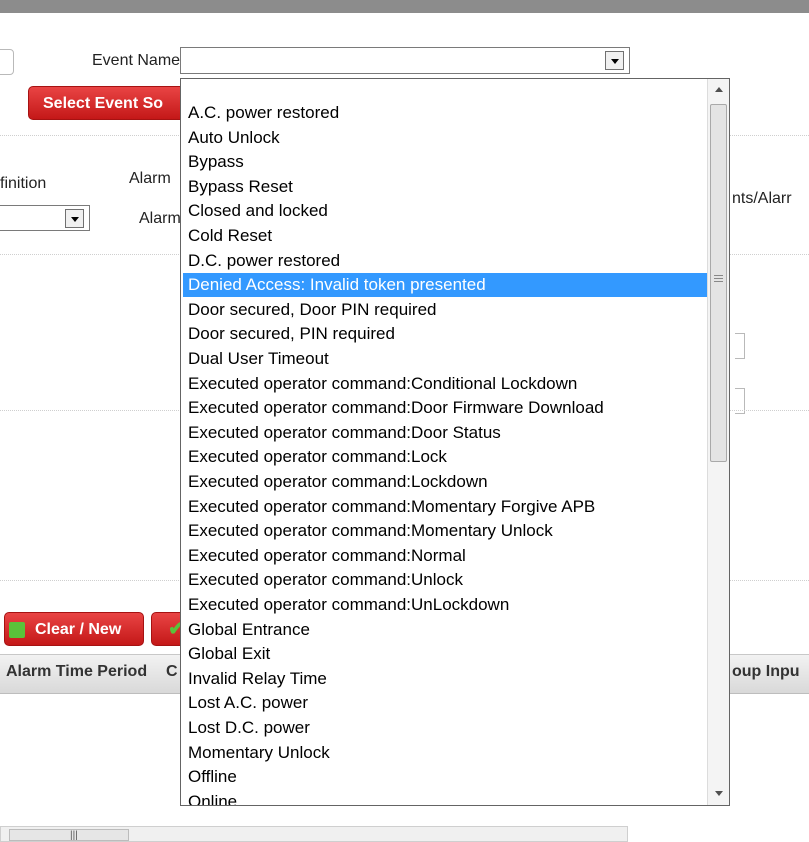 This screenshot has width=809, height=842. I want to click on dropdown-option: Door secured, PIN required, so click(445, 334).